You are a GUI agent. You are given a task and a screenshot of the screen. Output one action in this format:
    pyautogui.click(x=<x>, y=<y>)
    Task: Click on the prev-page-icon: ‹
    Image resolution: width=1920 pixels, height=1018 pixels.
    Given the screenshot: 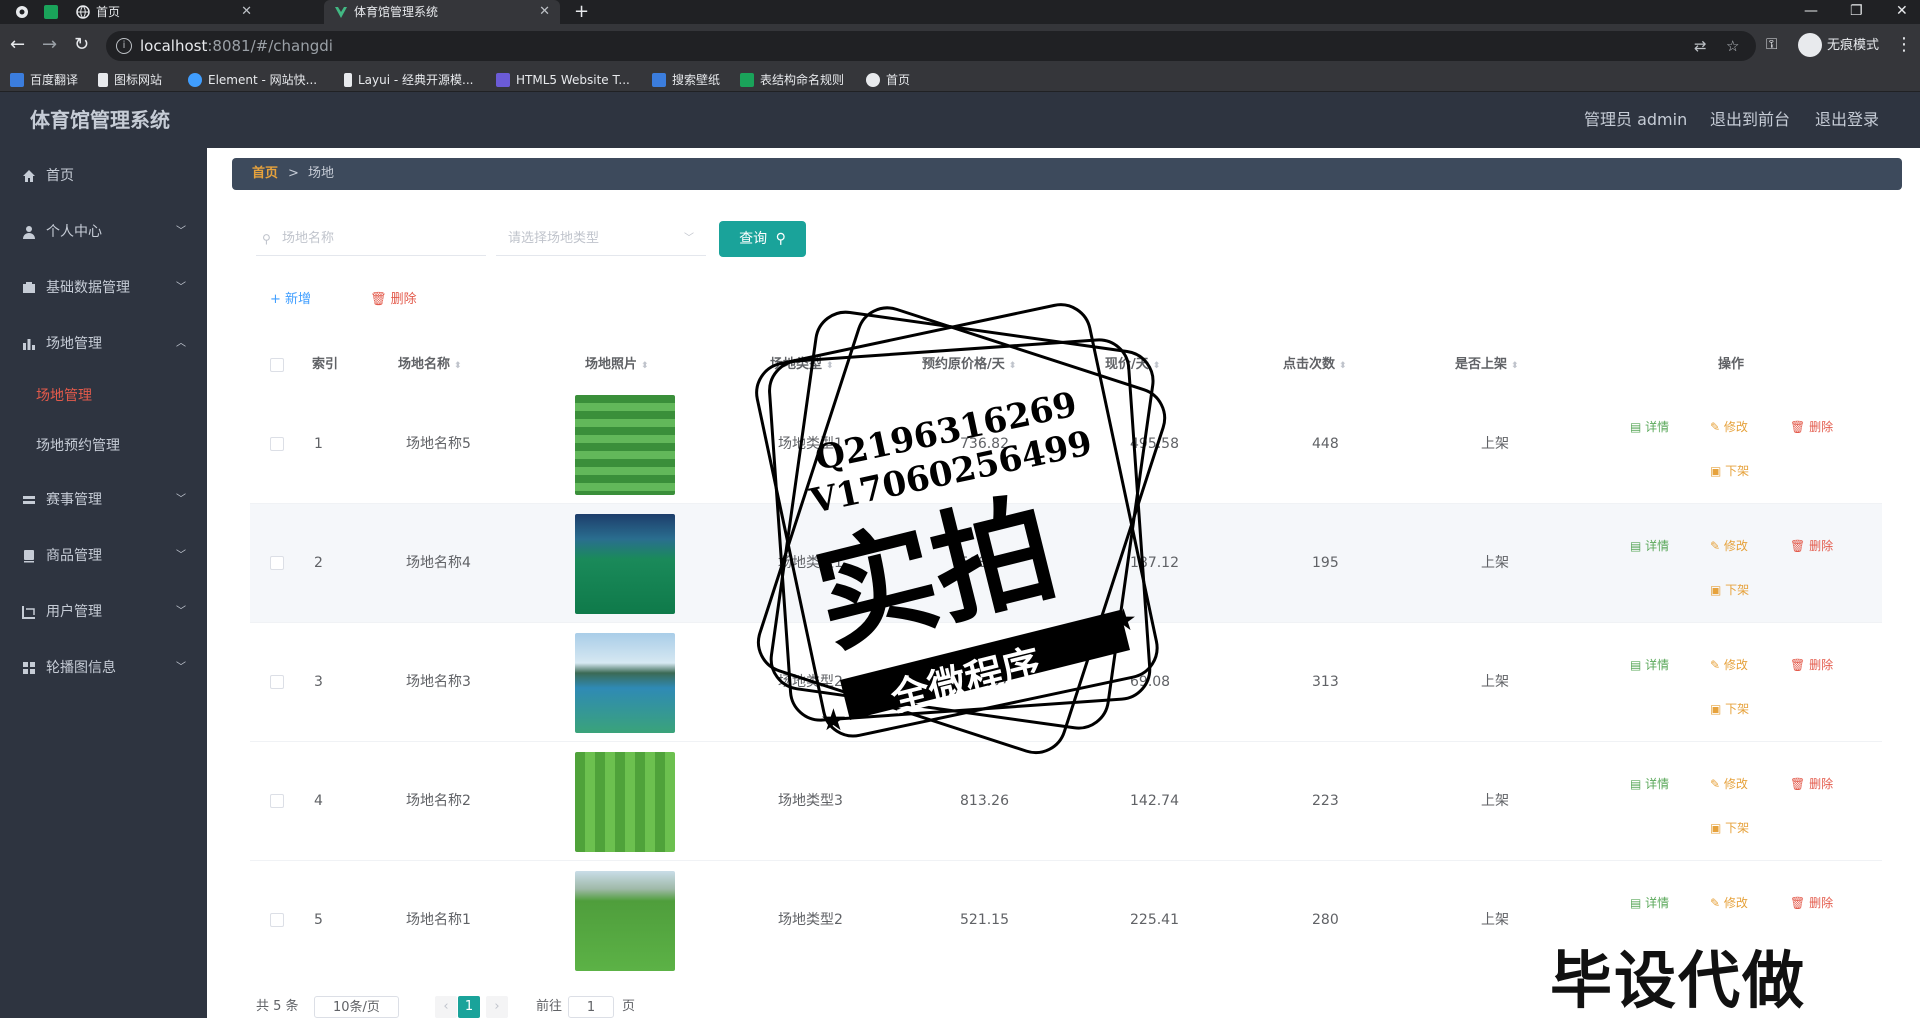 What is the action you would take?
    pyautogui.click(x=446, y=1007)
    